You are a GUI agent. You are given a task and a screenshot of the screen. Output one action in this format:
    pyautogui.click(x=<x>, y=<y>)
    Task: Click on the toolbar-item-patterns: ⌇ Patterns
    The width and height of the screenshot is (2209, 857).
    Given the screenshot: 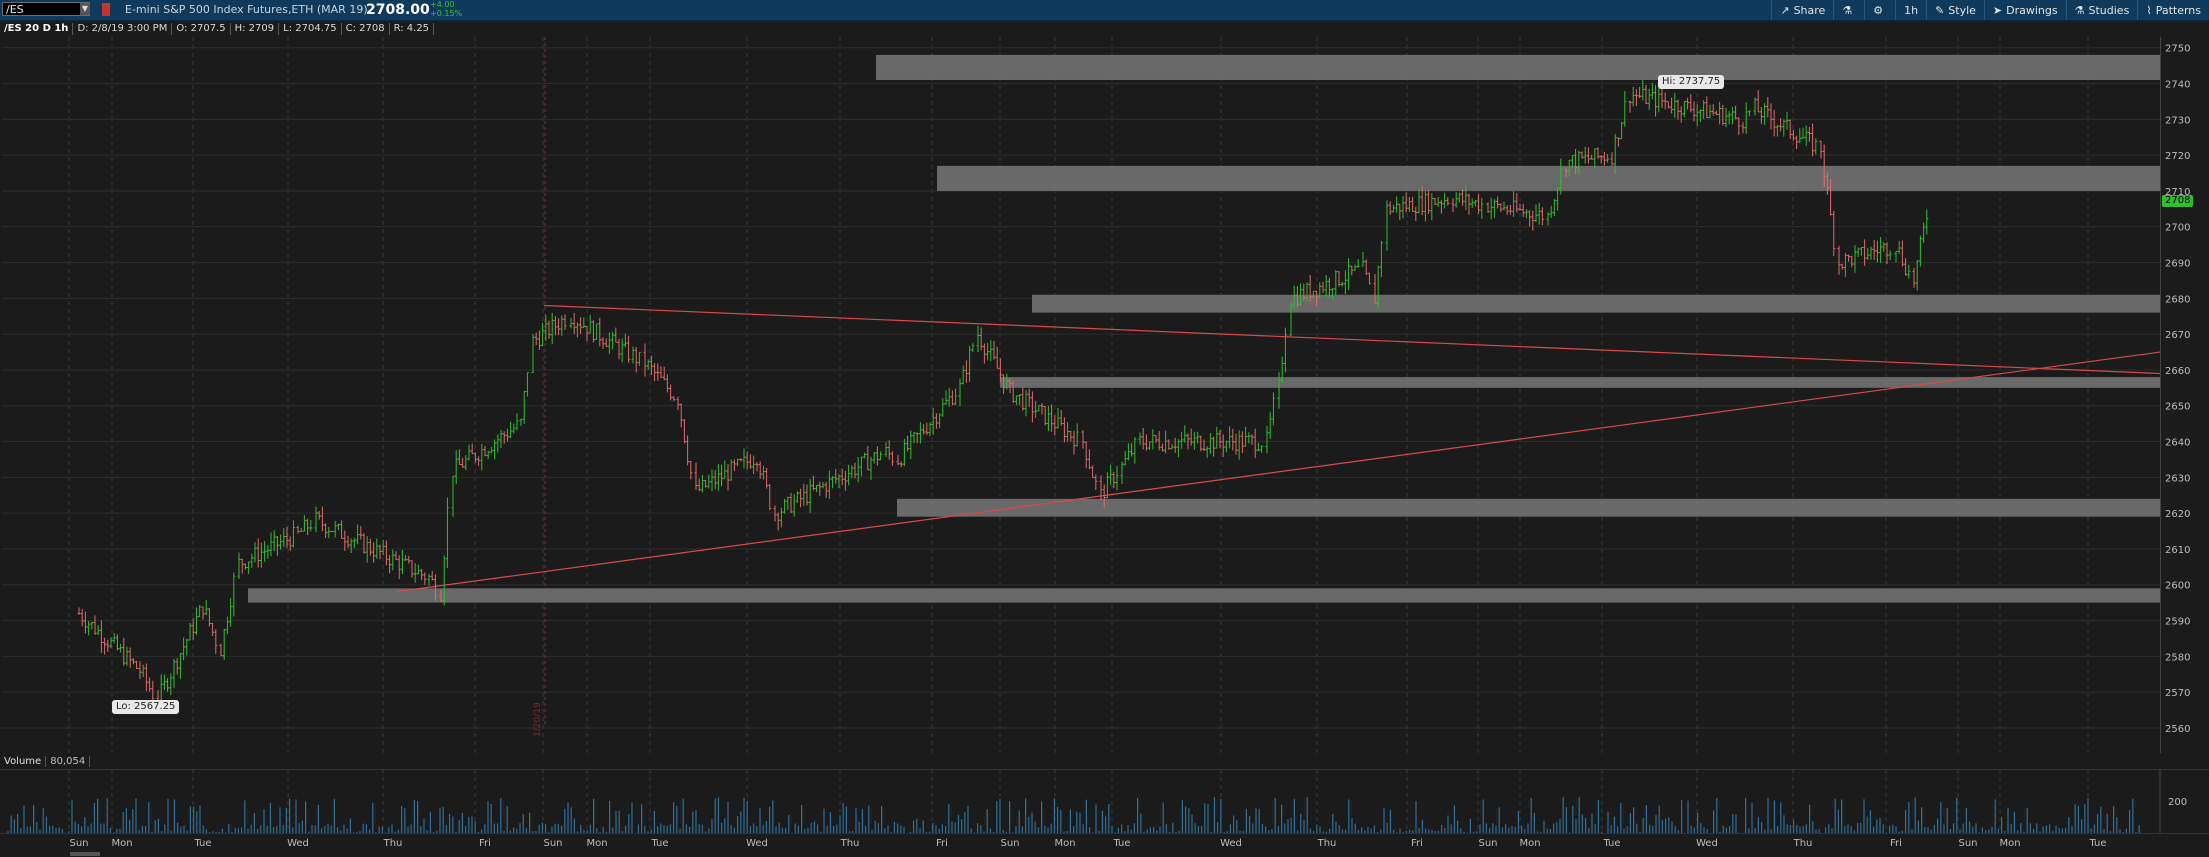 What is the action you would take?
    pyautogui.click(x=2173, y=10)
    